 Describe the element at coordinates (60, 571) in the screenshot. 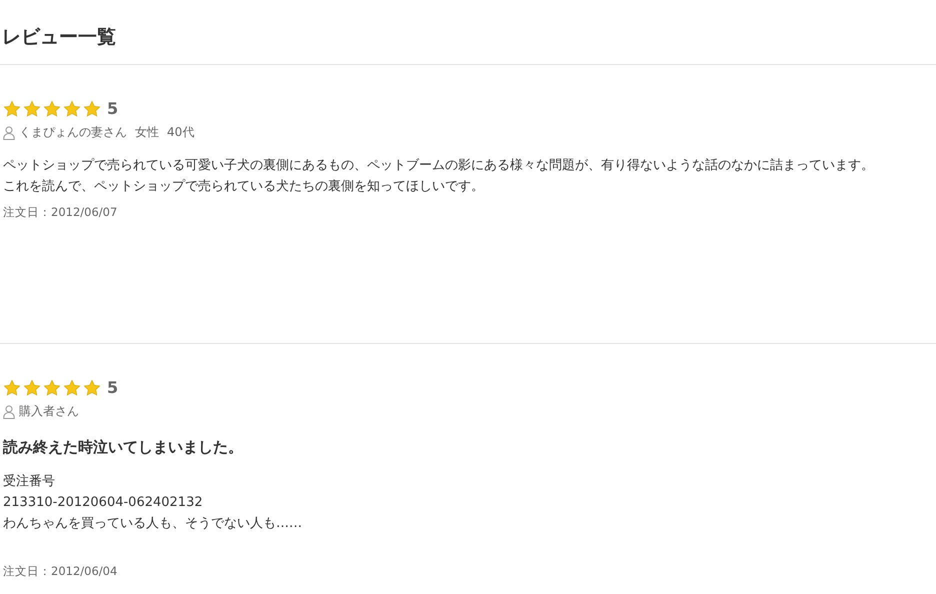

I see `order-date: 注文日：2012/06/04` at that location.